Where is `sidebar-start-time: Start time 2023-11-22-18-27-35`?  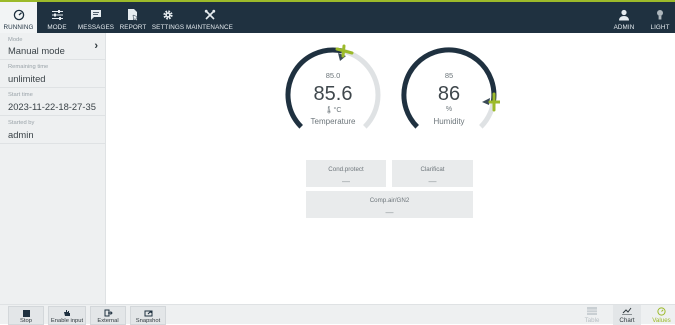
sidebar-start-time: Start time 2023-11-22-18-27-35 is located at coordinates (53, 102).